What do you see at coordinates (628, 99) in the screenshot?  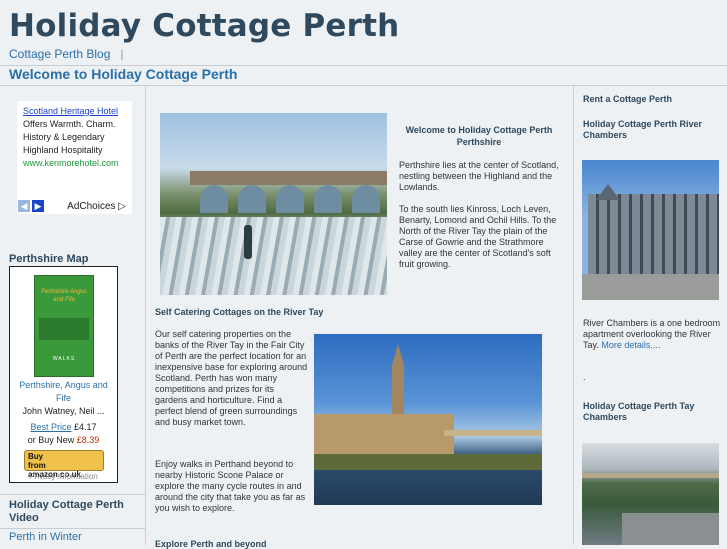 I see `rent-heading: Rent a Cottage Perth` at bounding box center [628, 99].